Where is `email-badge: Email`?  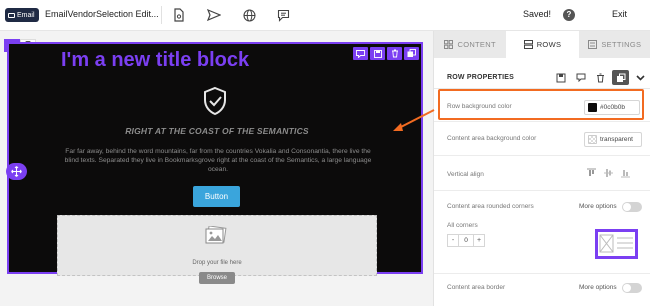 email-badge: Email is located at coordinates (22, 15).